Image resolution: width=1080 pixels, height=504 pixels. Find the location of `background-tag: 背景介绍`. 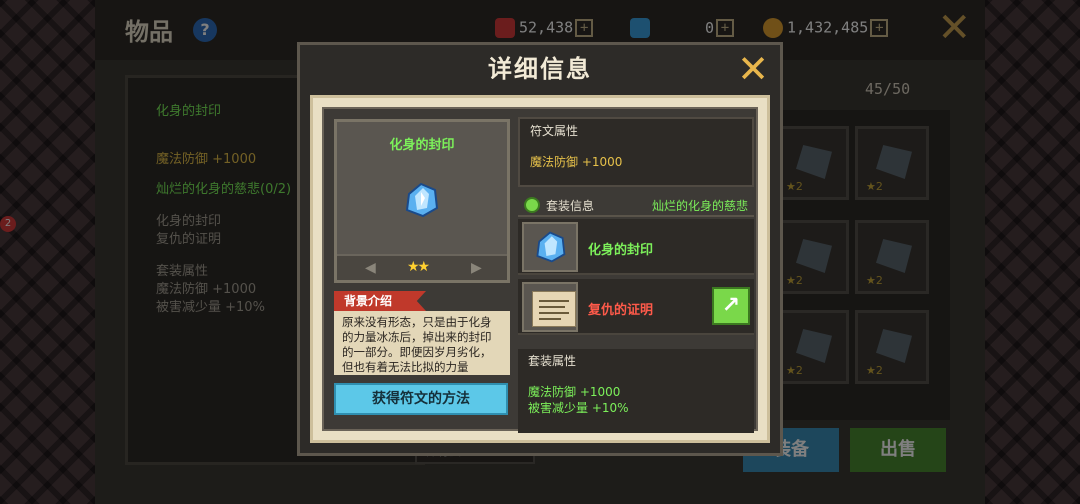

background-tag: 背景介绍 is located at coordinates (380, 301).